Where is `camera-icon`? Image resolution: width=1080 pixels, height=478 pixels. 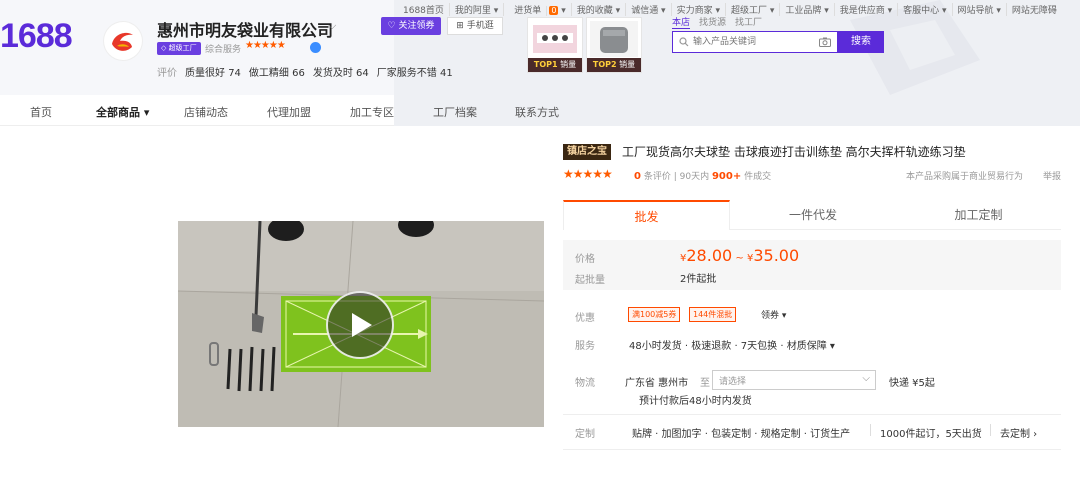 camera-icon is located at coordinates (825, 42).